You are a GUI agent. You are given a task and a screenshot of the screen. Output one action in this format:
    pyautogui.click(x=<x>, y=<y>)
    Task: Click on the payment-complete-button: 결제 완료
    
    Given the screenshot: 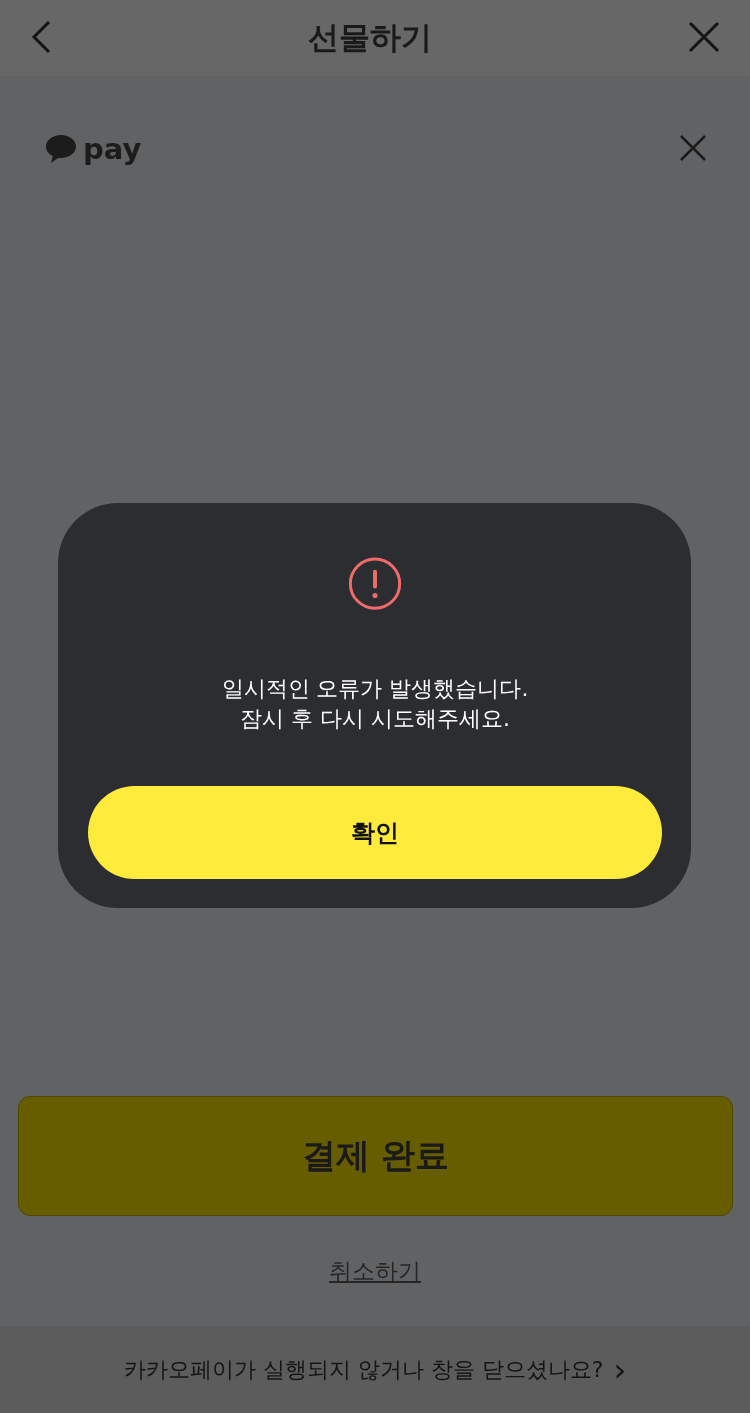 What is the action you would take?
    pyautogui.click(x=375, y=1156)
    